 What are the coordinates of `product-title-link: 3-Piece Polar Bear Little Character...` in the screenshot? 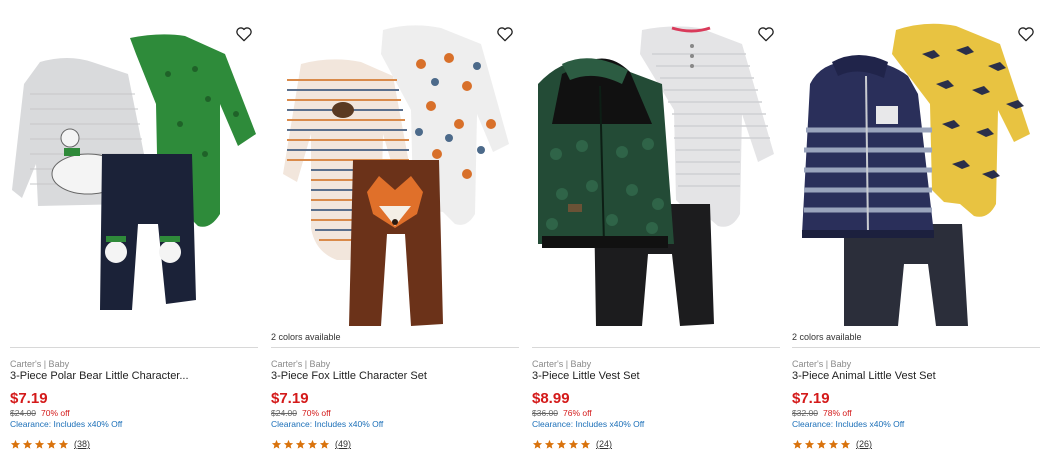 It's located at (134, 376).